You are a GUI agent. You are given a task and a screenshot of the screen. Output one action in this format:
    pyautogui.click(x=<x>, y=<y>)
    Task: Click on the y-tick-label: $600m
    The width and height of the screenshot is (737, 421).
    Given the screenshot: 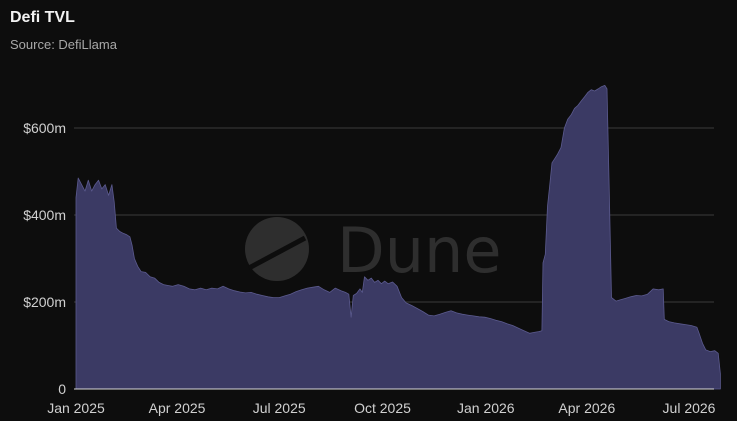 What is the action you would take?
    pyautogui.click(x=44, y=128)
    